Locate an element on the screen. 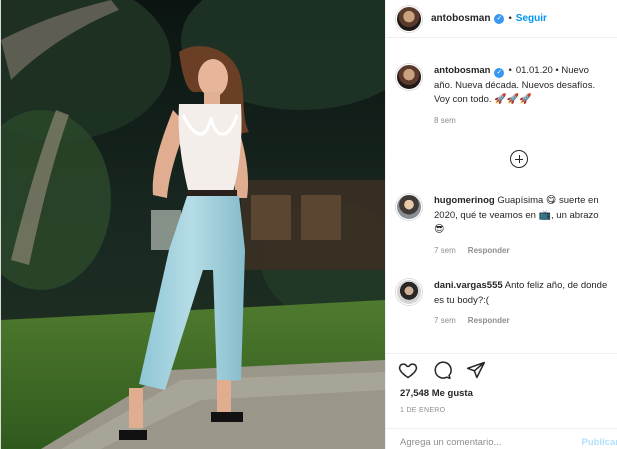 The width and height of the screenshot is (617, 449). post-date: 1 DE ENERO is located at coordinates (422, 410).